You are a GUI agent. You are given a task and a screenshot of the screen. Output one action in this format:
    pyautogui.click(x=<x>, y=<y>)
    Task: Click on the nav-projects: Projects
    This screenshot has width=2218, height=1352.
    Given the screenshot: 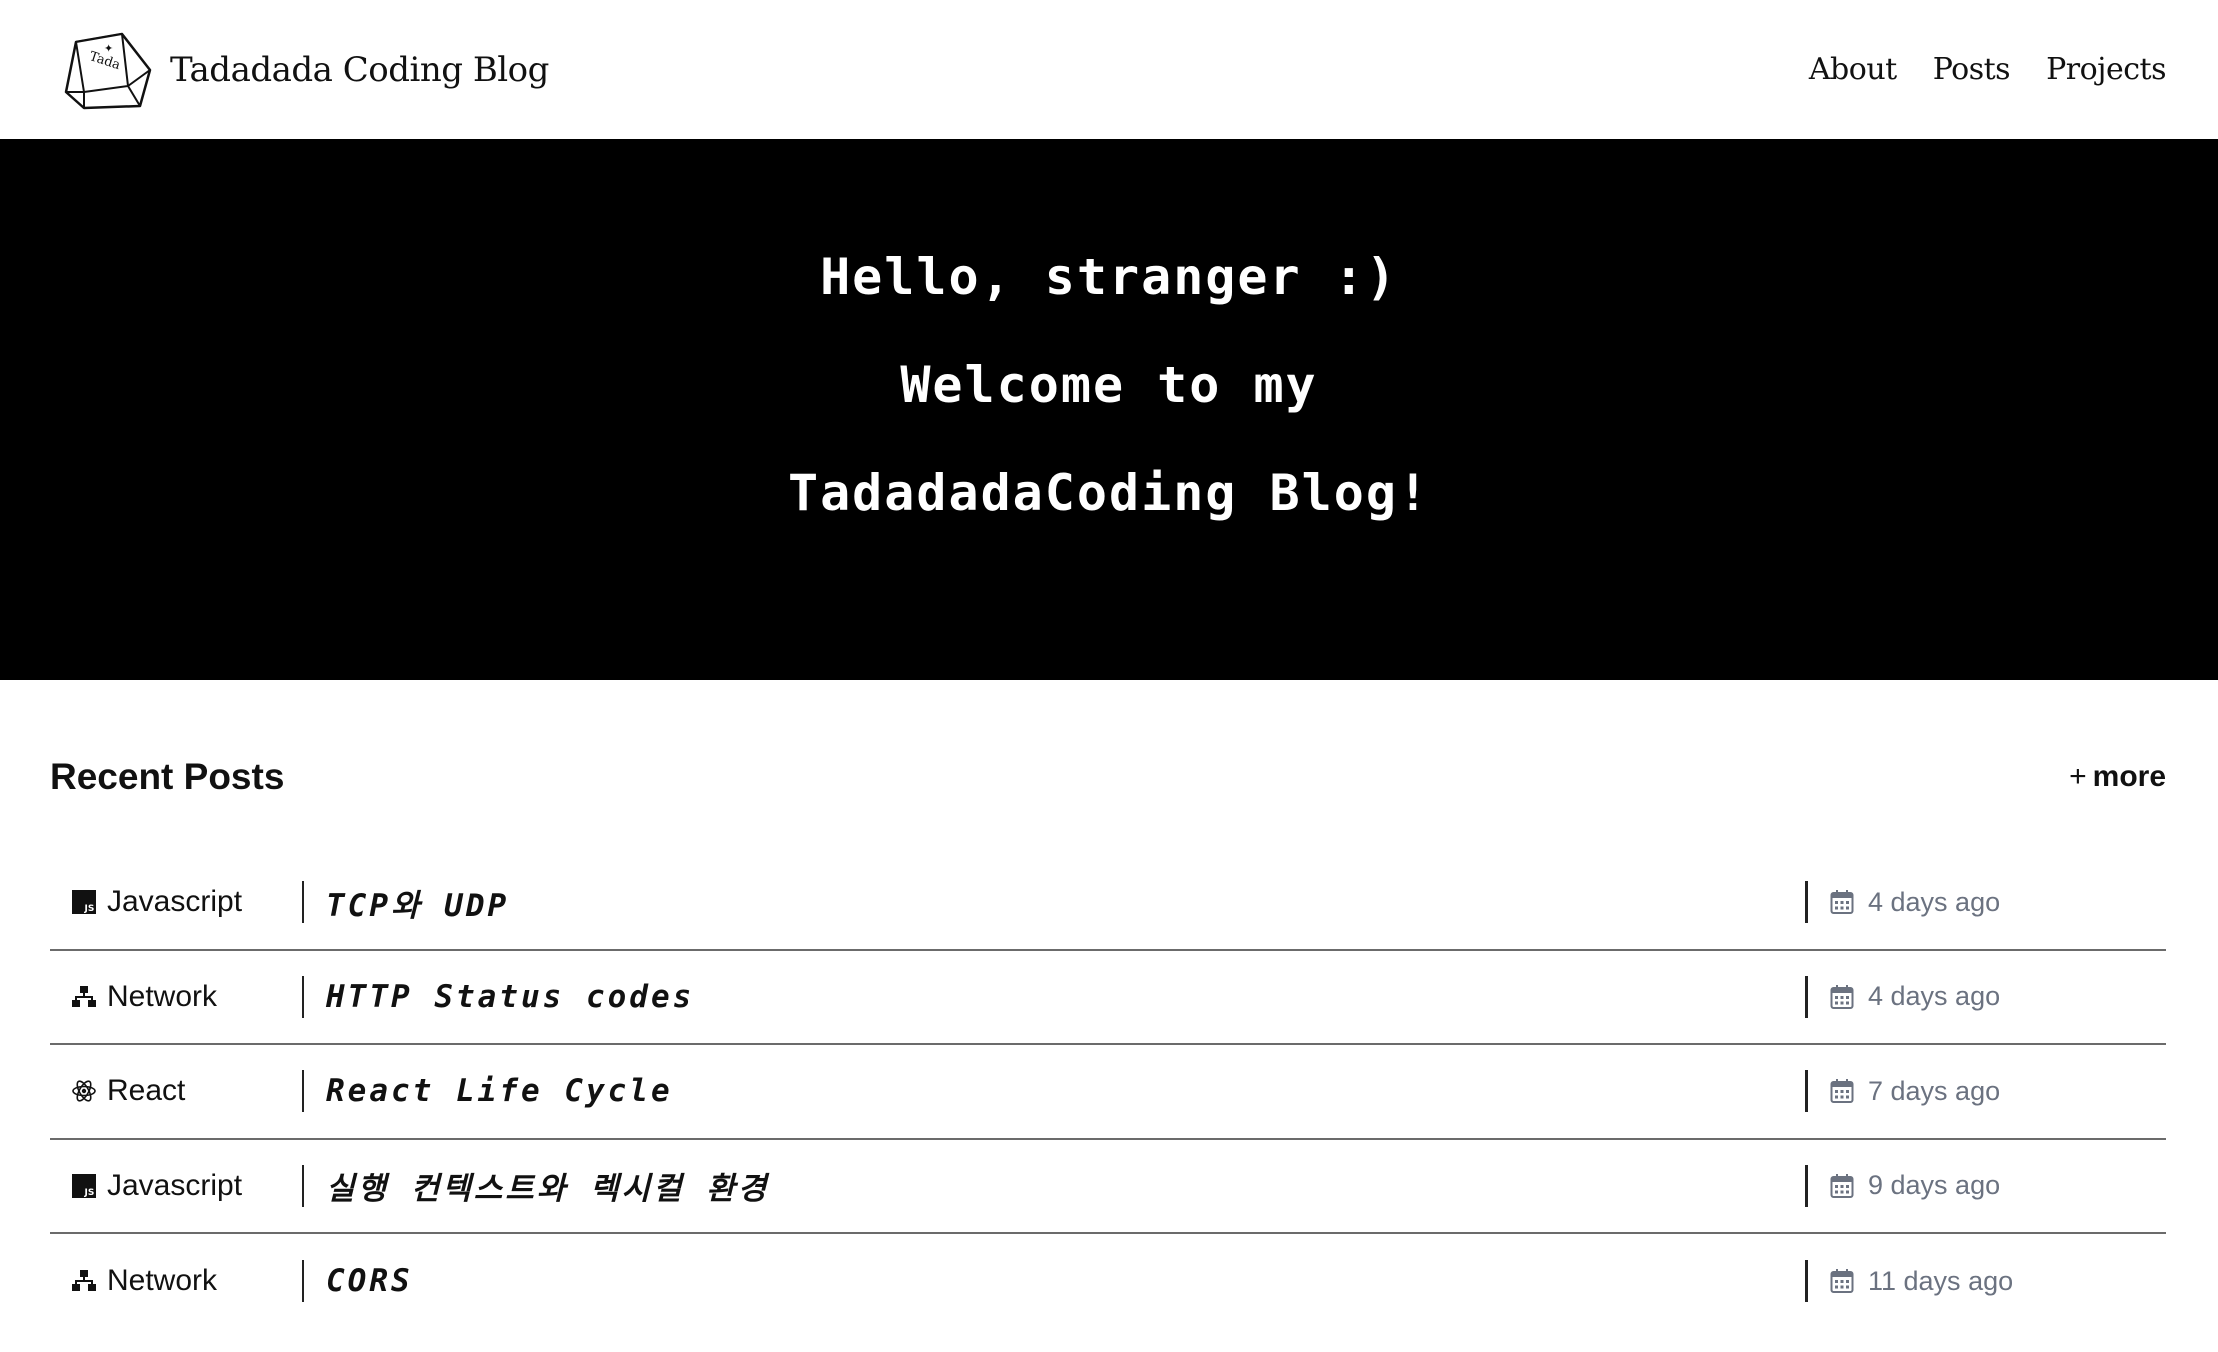 What is the action you would take?
    pyautogui.click(x=2106, y=69)
    